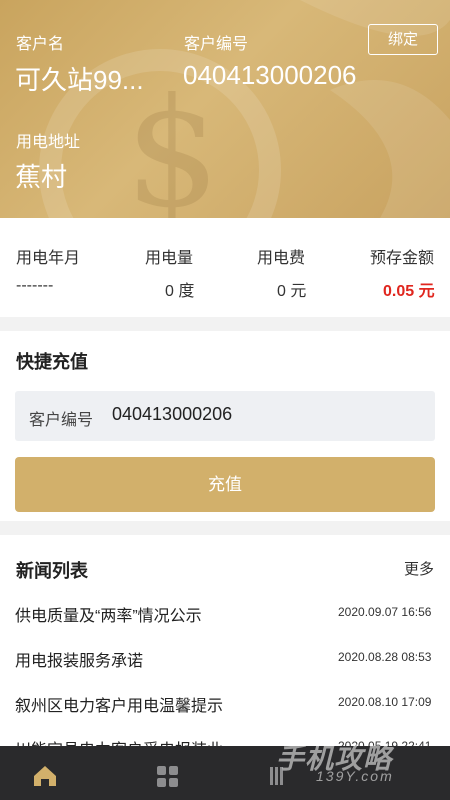 This screenshot has width=450, height=800. Describe the element at coordinates (385, 612) in the screenshot. I see `news-item-date: 2020.09.07 16:56` at that location.